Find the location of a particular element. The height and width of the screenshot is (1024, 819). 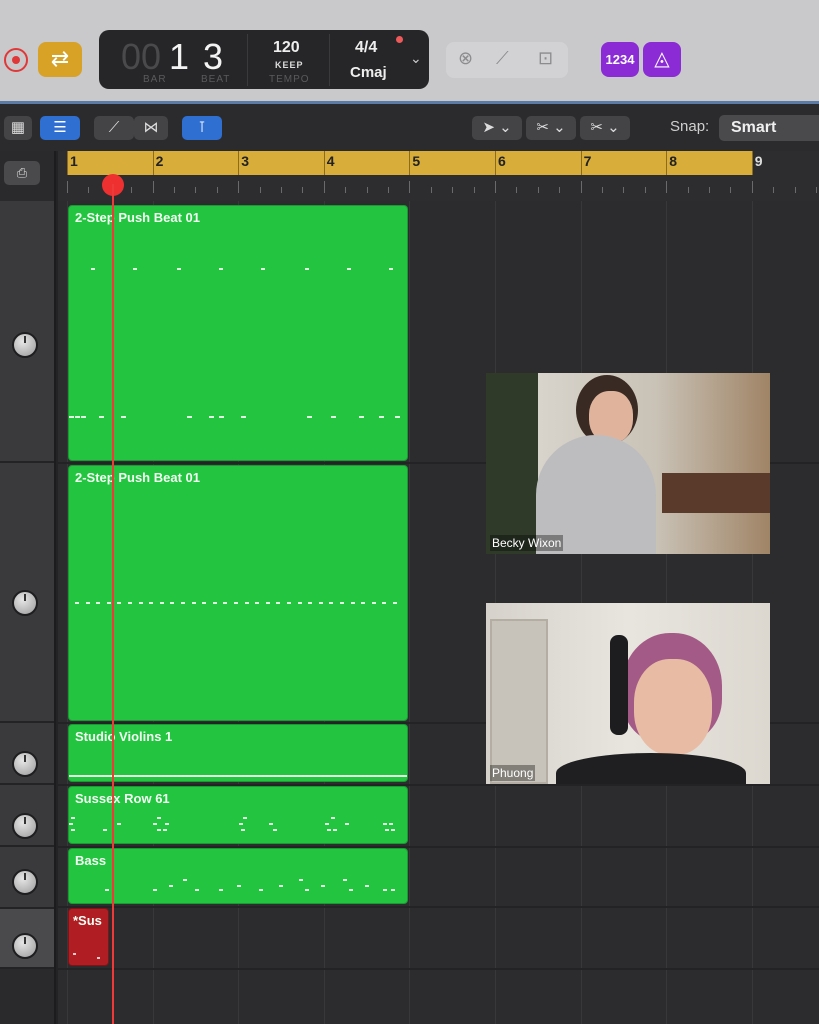

guitar-image is located at coordinates (716, 493).